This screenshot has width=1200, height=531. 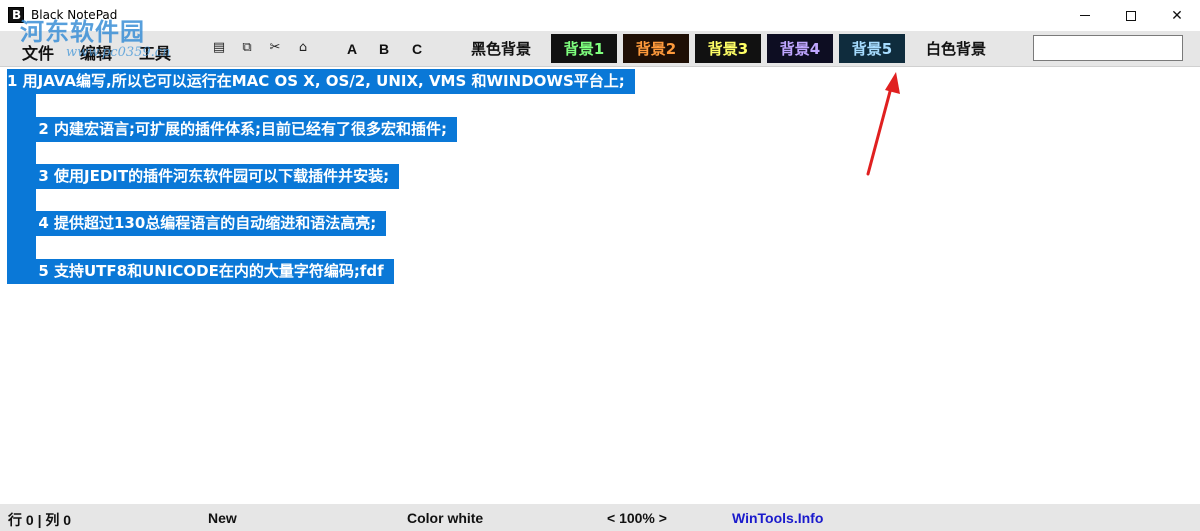 I want to click on black-background-button: 黑色背景, so click(x=501, y=48).